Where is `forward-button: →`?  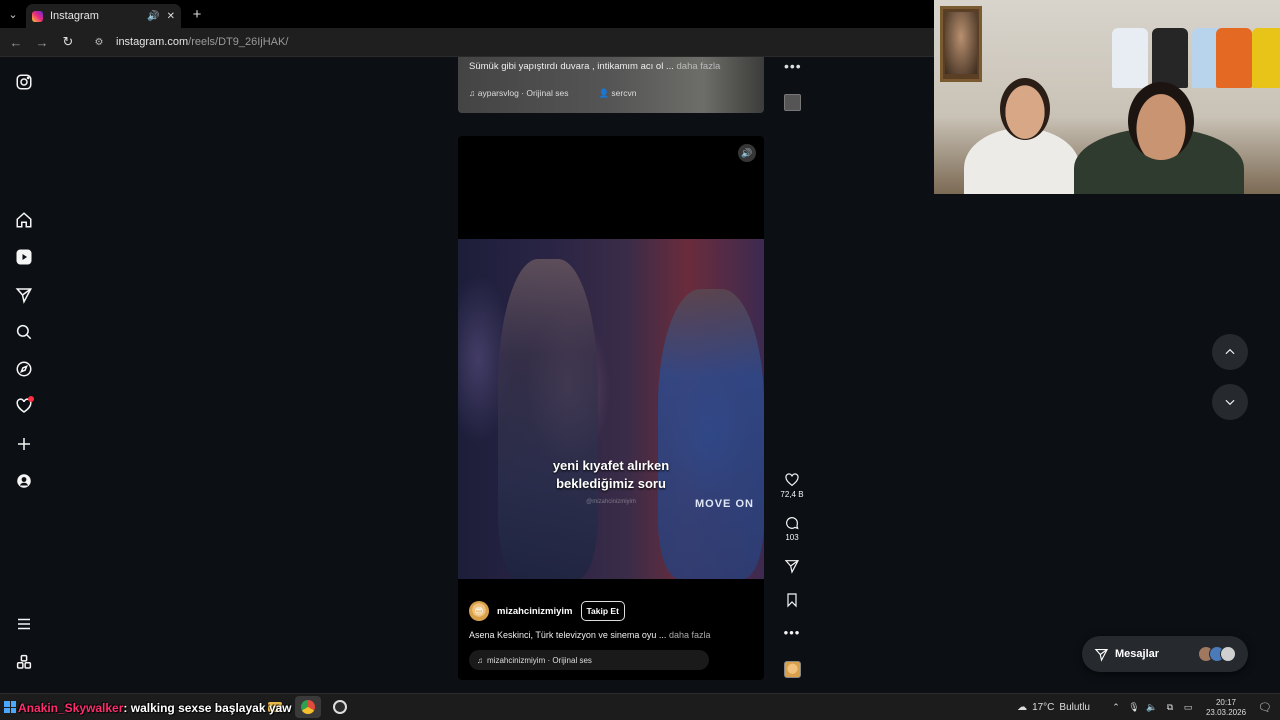
forward-button: → is located at coordinates (42, 42).